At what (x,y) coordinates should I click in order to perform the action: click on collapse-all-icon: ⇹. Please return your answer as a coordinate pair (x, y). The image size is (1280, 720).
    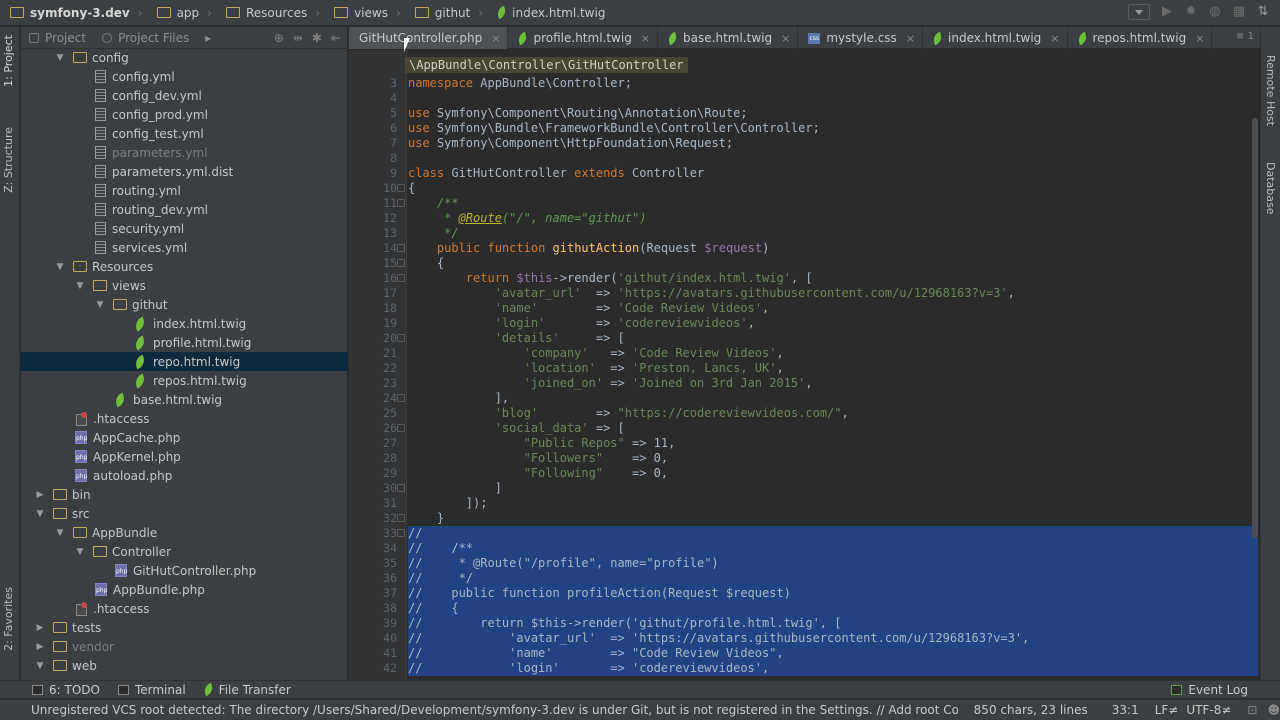
    Looking at the image, I should click on (298, 38).